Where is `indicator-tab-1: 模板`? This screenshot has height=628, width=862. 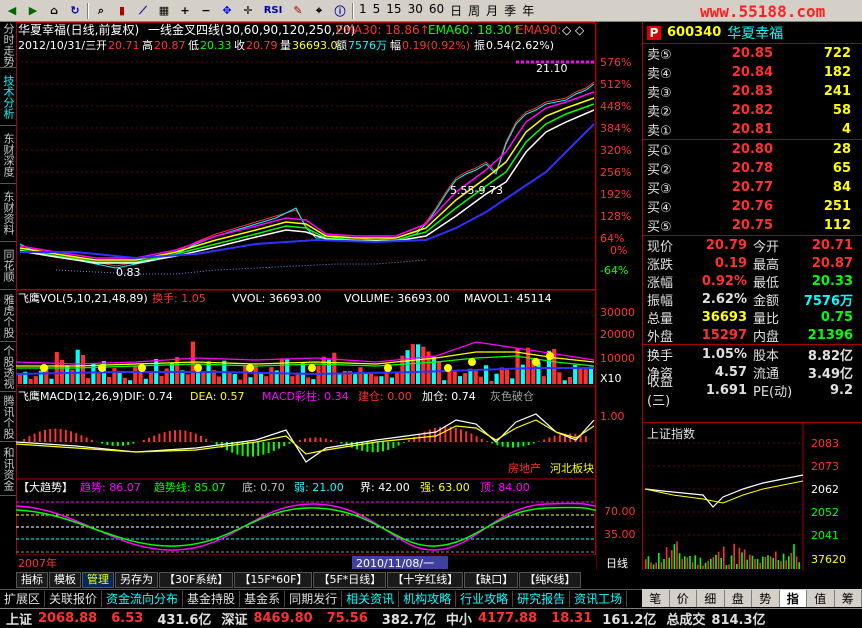 indicator-tab-1: 模板 is located at coordinates (65, 580).